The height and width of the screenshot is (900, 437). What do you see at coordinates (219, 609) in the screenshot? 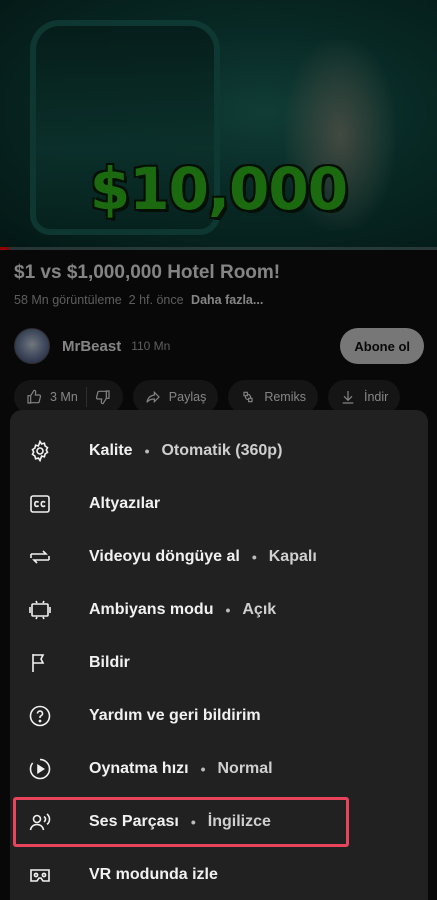
I see `menu-item-ambient-mode: Ambiyans modu • Açık` at bounding box center [219, 609].